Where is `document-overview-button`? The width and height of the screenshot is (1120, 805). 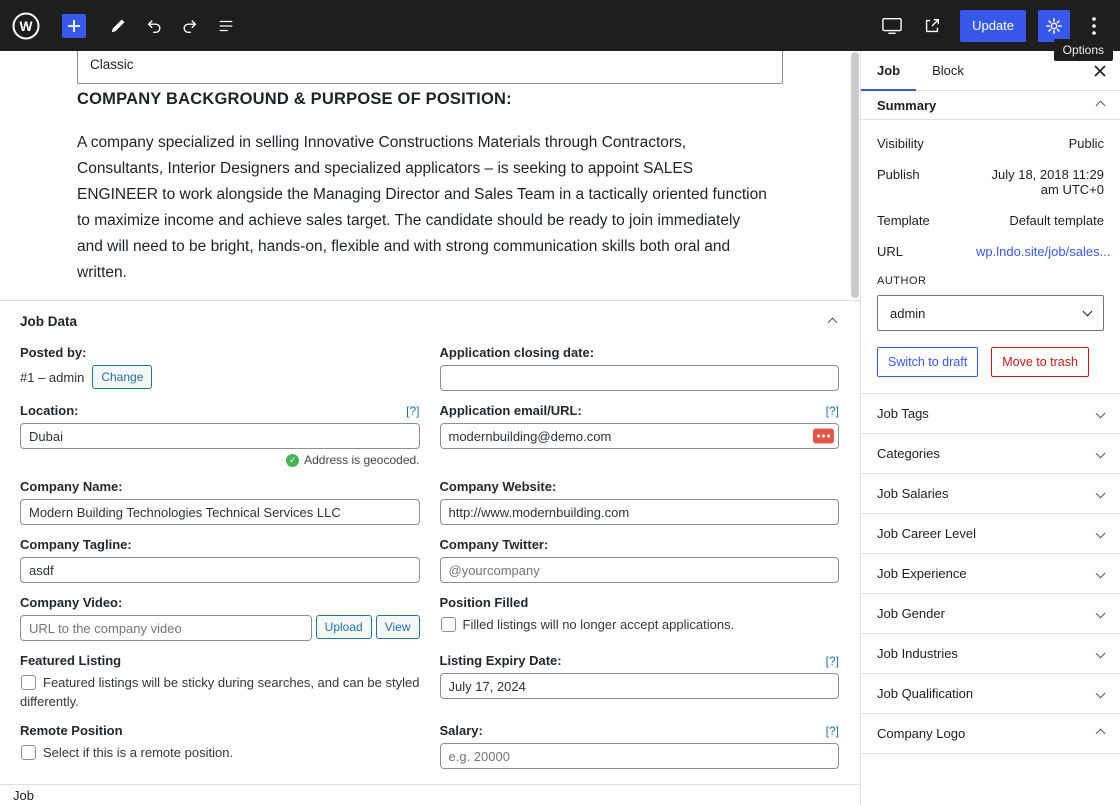 document-overview-button is located at coordinates (226, 26).